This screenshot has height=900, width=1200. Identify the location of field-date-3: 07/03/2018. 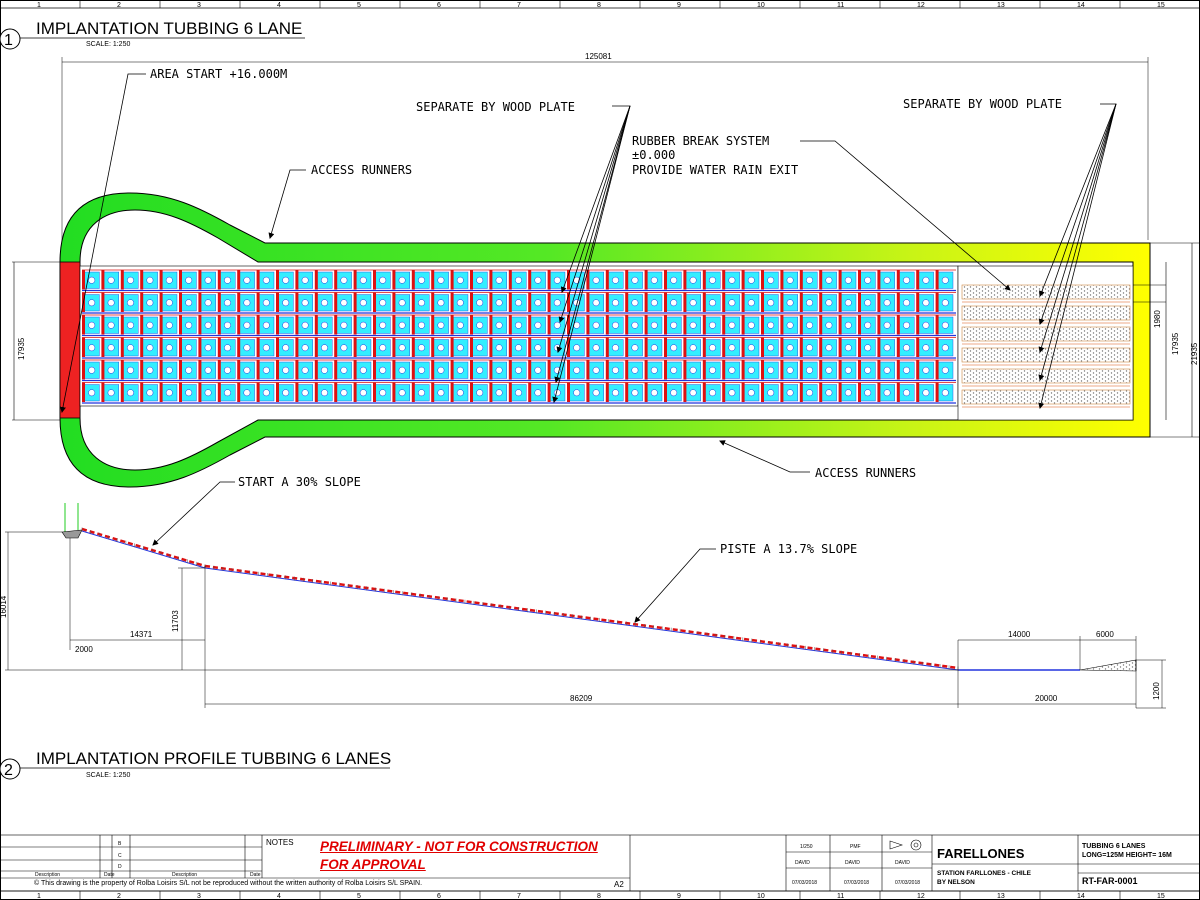
(907, 883).